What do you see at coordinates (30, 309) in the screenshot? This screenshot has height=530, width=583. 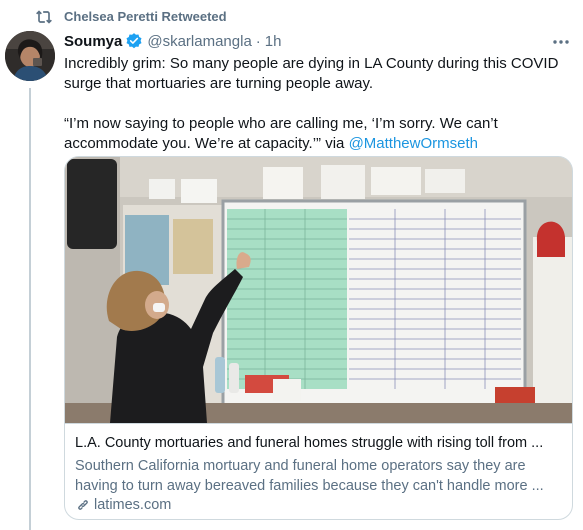 I see `thread-line` at bounding box center [30, 309].